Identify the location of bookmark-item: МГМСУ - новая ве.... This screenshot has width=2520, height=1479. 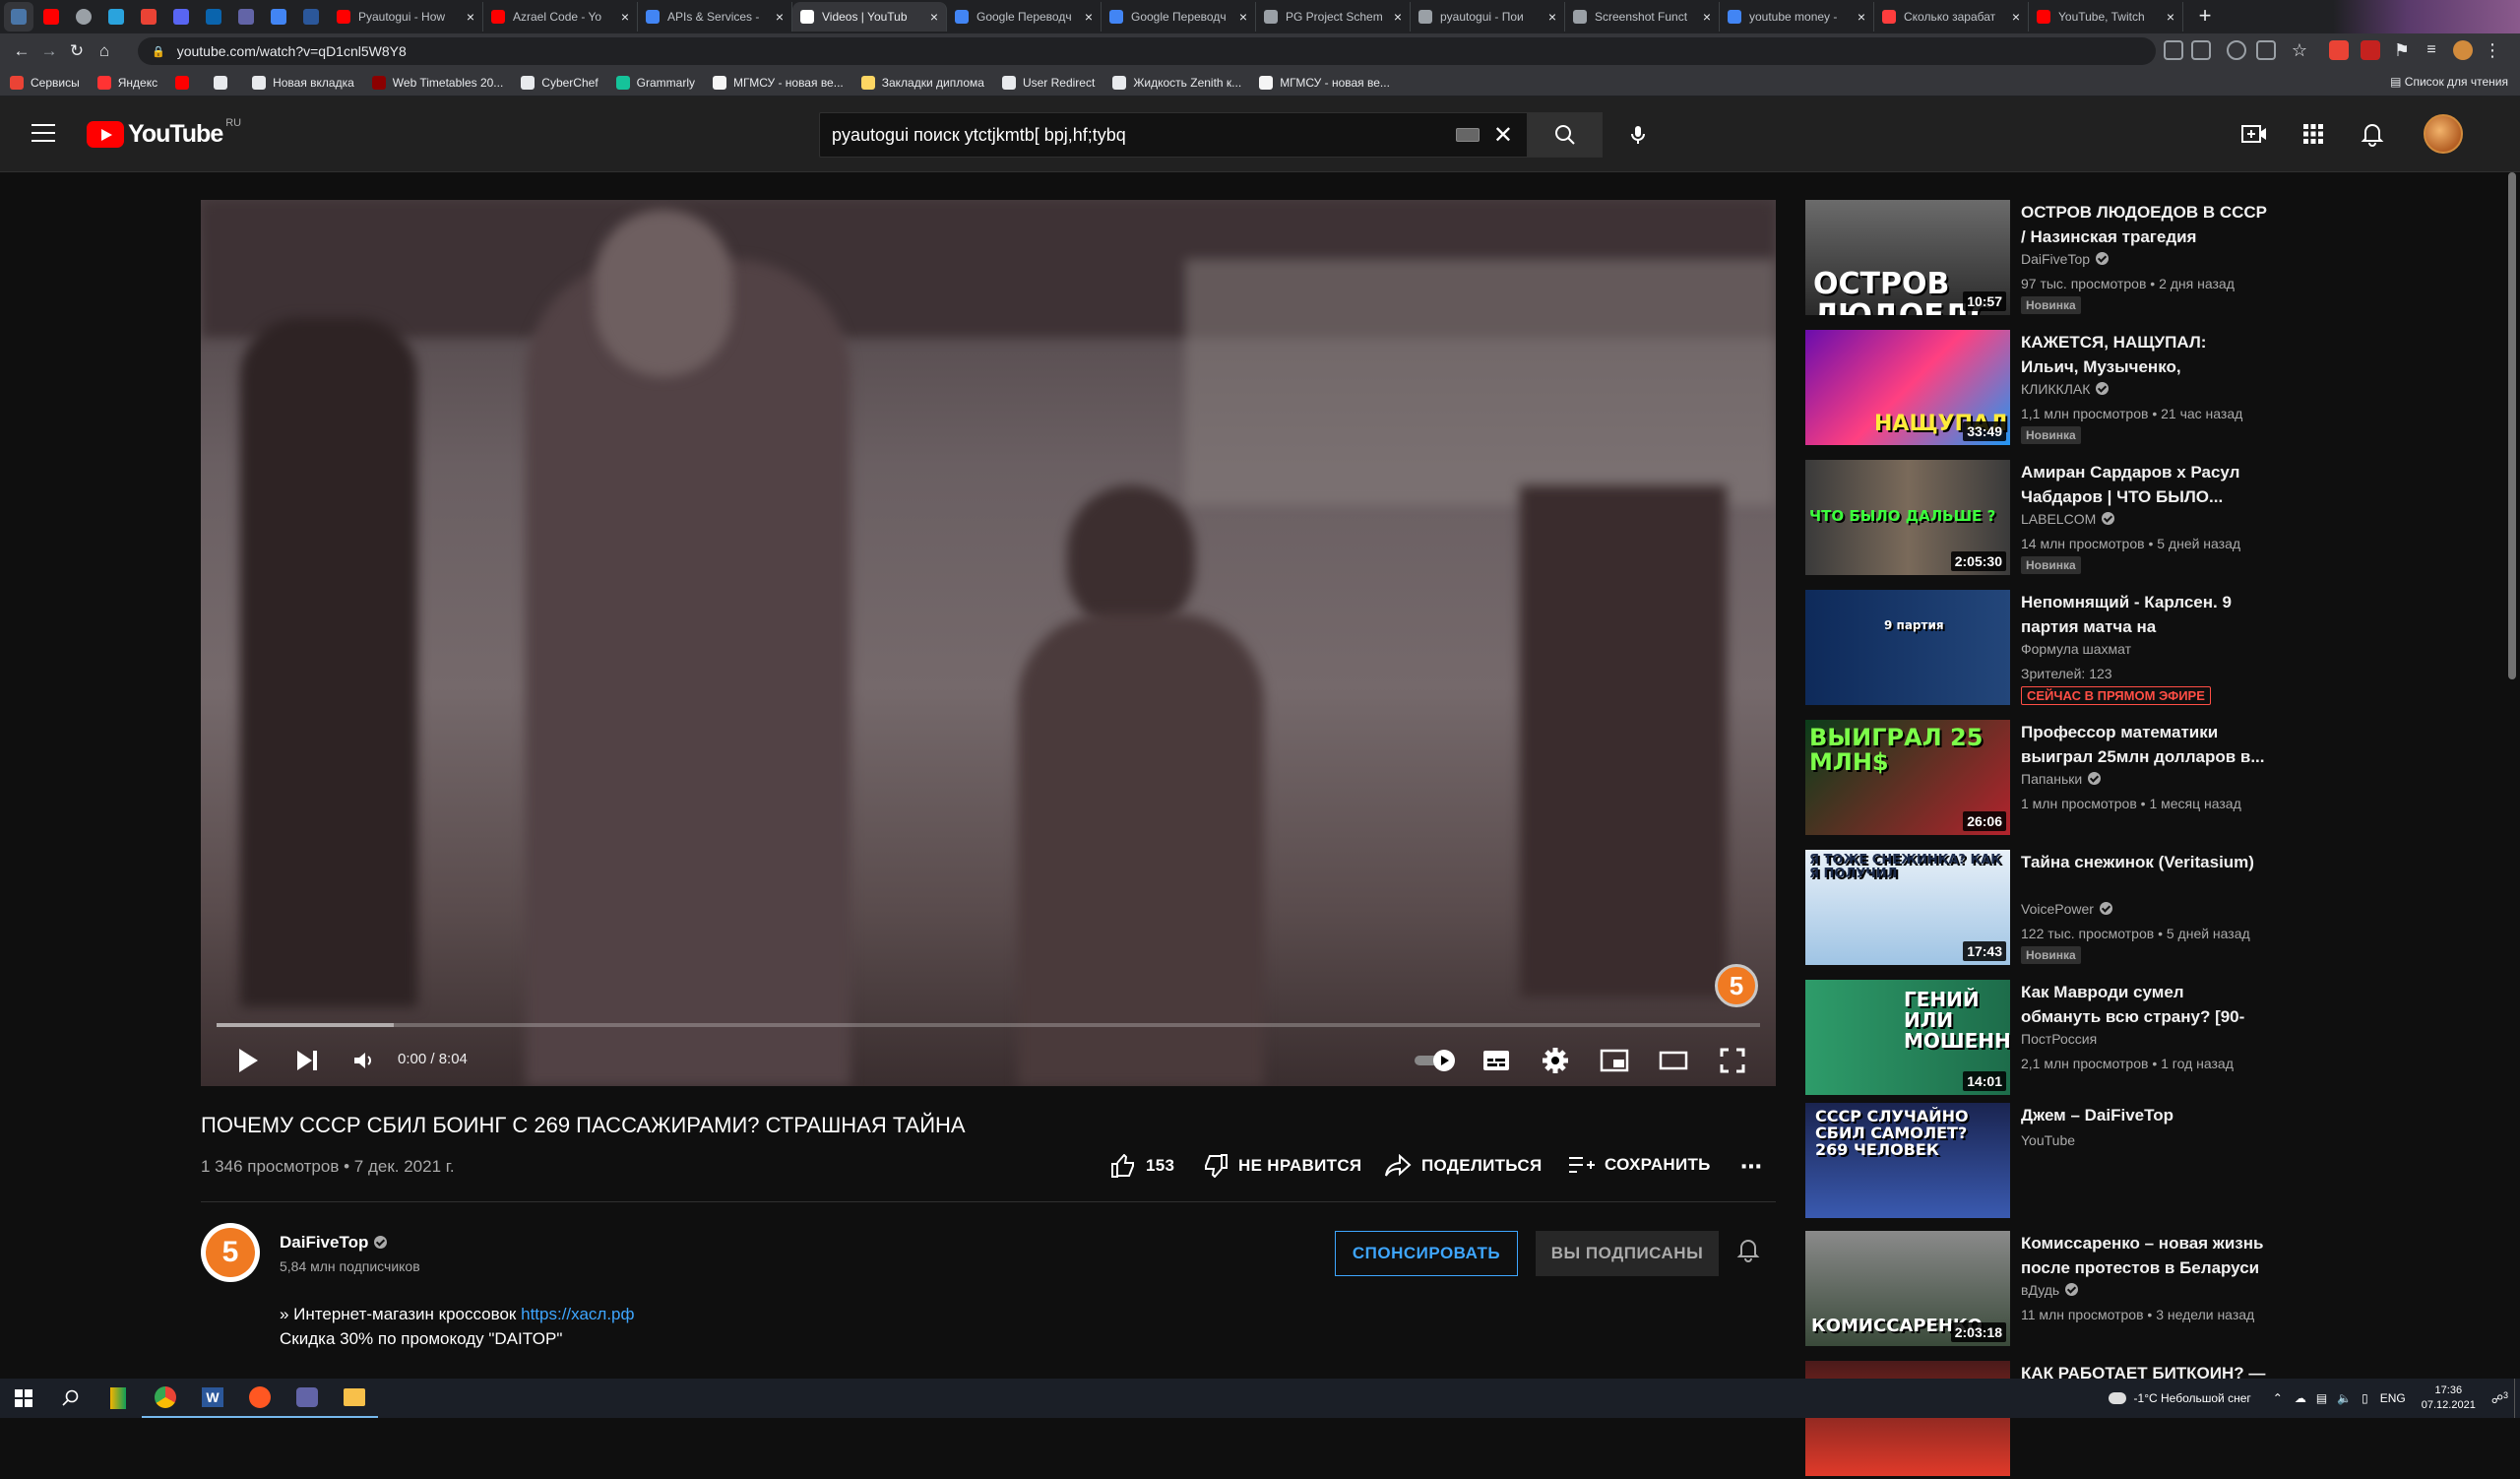
(1324, 82).